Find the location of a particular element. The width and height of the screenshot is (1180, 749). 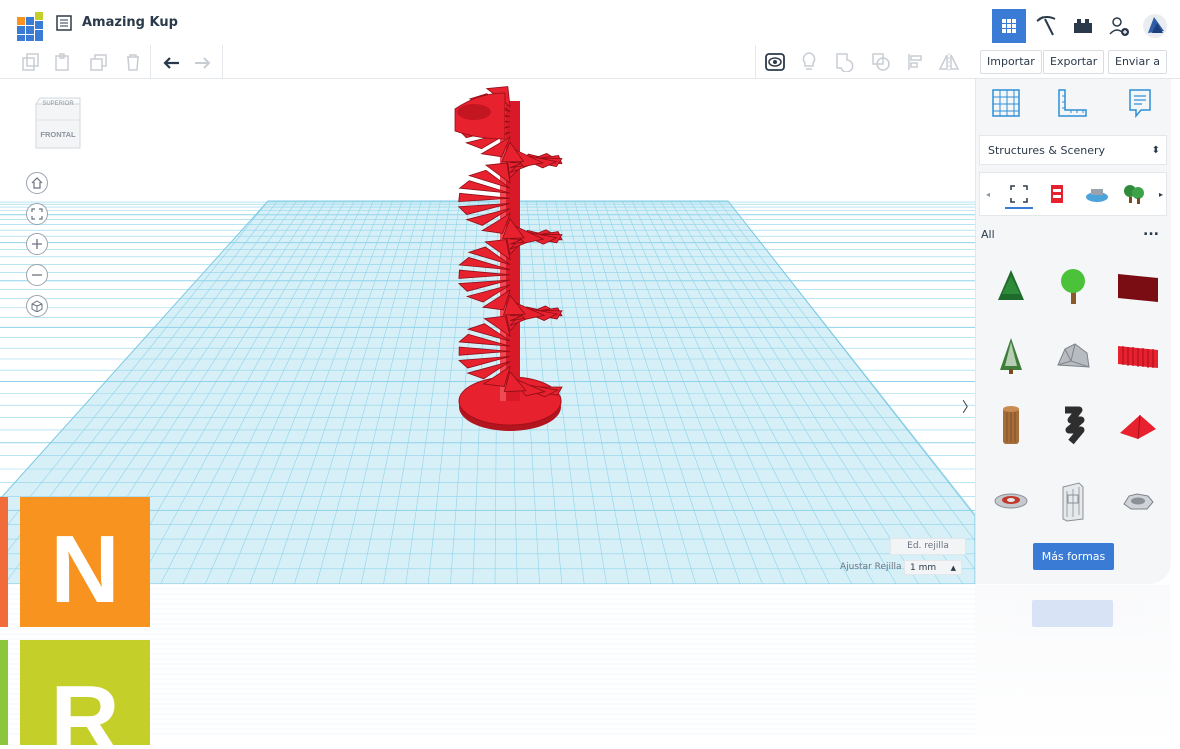

category-boat-icon is located at coordinates (1097, 194).